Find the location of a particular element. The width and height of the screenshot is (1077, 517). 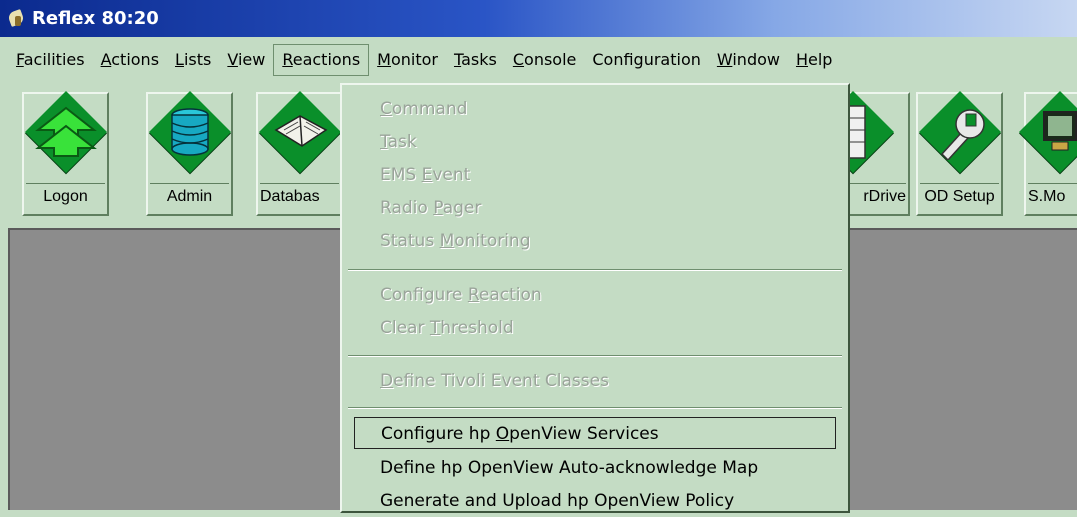

item-text: onitoring is located at coordinates (492, 241).